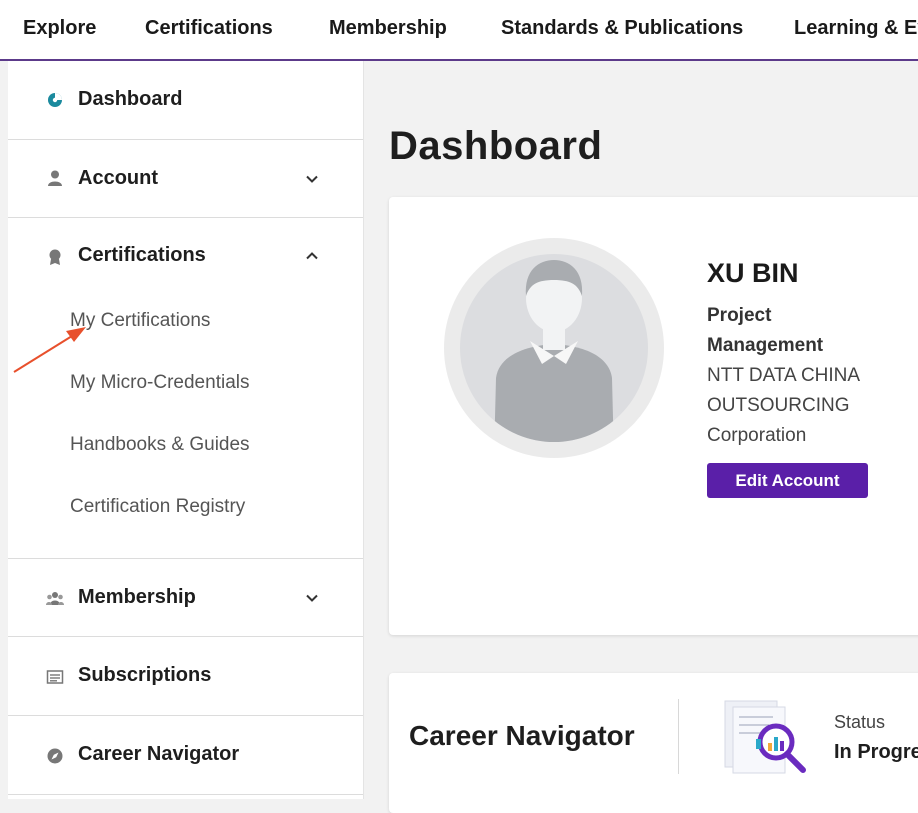  What do you see at coordinates (55, 100) in the screenshot?
I see `dashboard-icon` at bounding box center [55, 100].